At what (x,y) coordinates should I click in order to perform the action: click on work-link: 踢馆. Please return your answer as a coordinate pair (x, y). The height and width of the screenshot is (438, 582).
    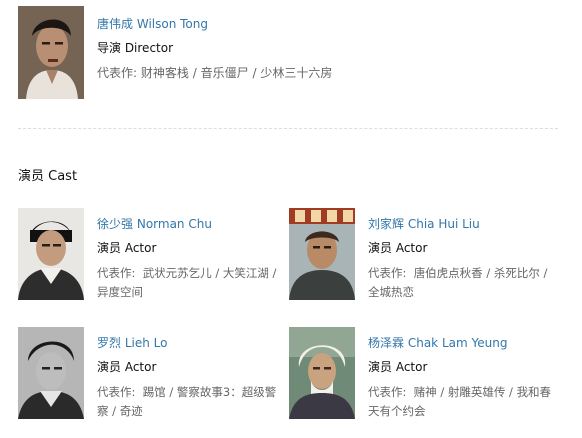
    Looking at the image, I should click on (154, 392).